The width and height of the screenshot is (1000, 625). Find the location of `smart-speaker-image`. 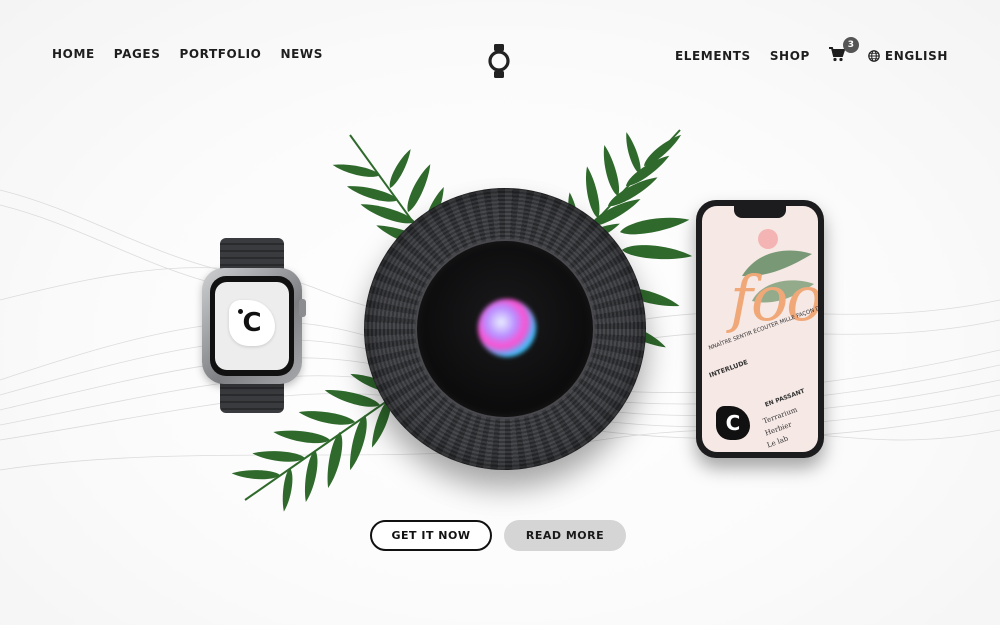

smart-speaker-image is located at coordinates (505, 329).